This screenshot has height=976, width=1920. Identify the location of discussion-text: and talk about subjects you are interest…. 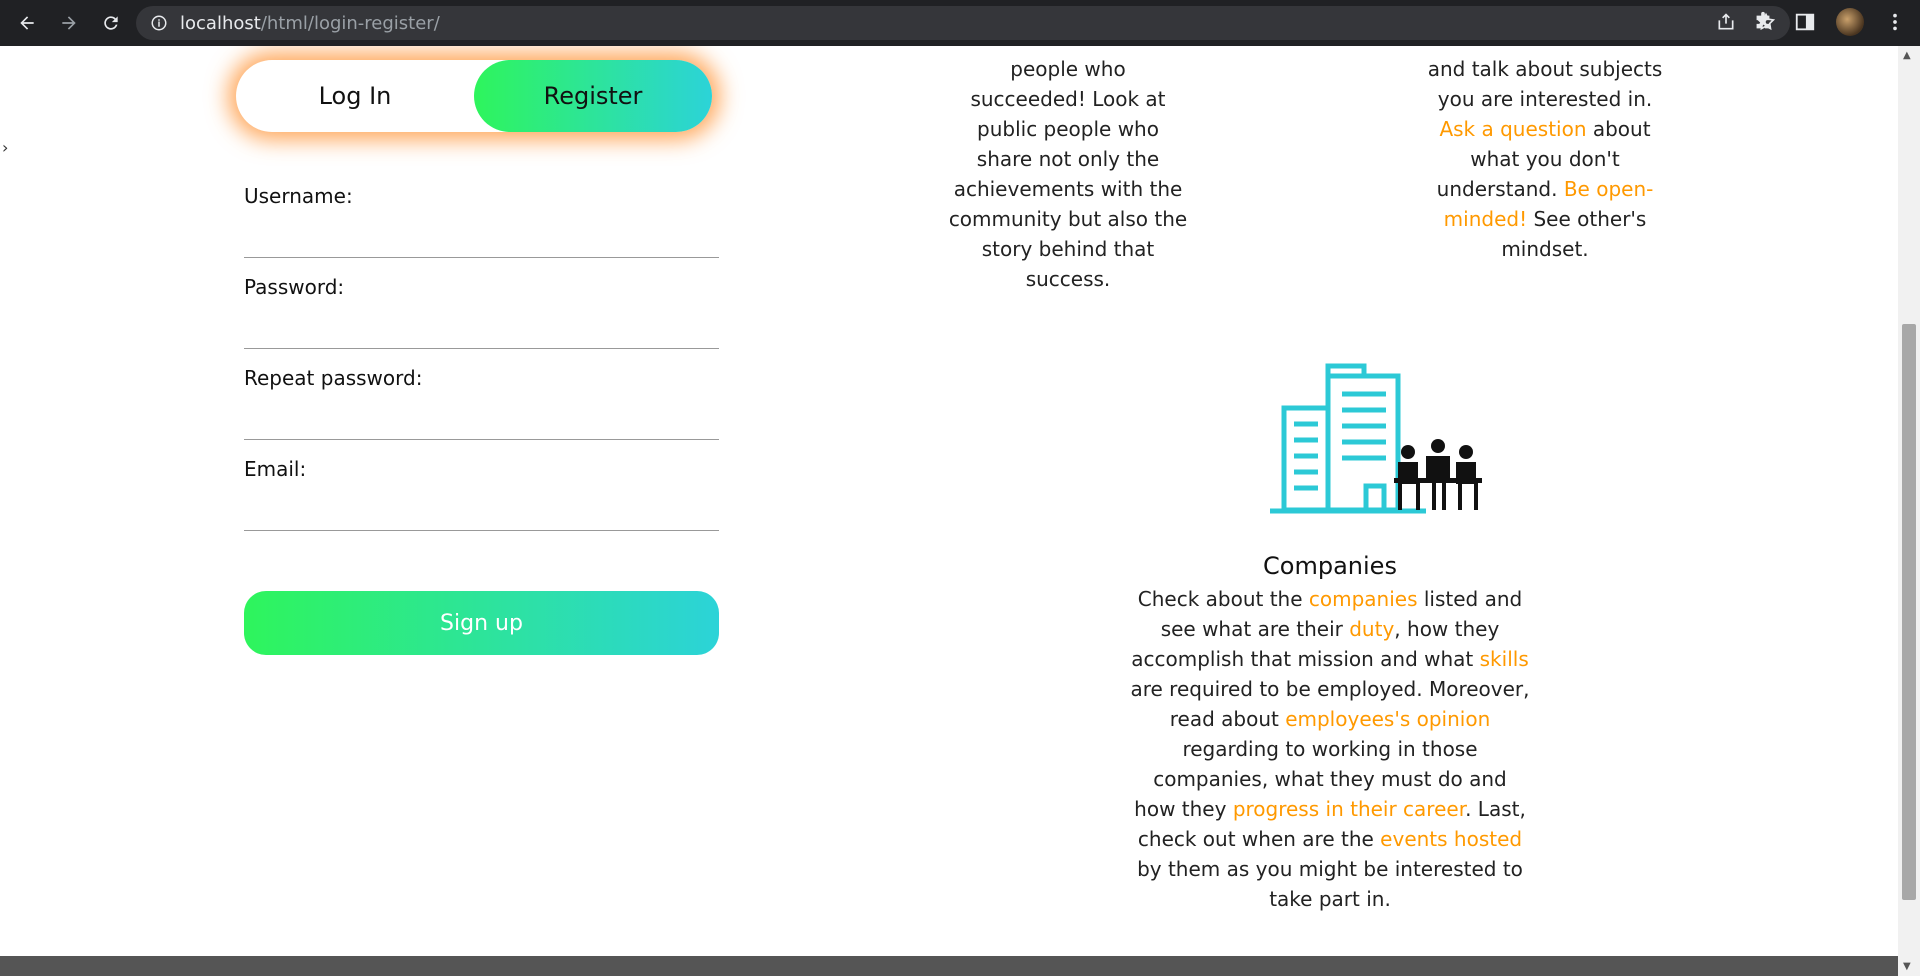
(1545, 159).